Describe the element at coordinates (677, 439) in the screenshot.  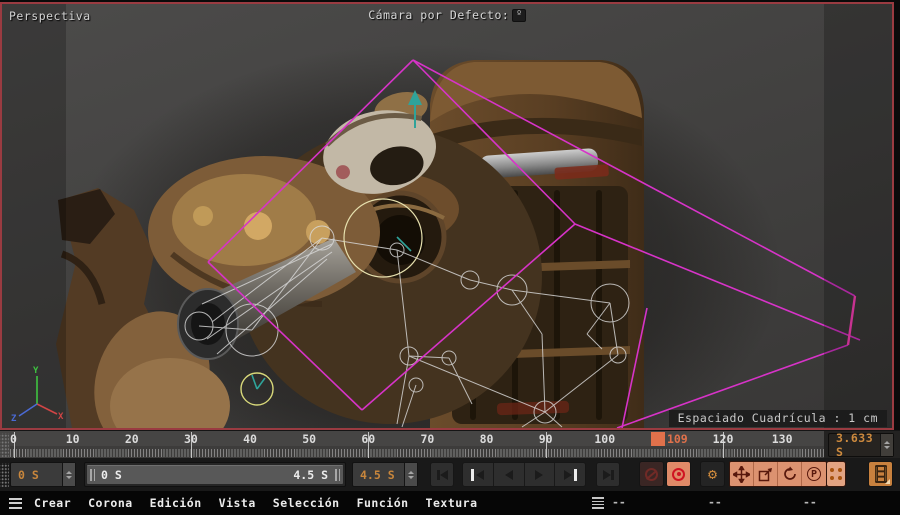
I see `current-frame-label: 109` at that location.